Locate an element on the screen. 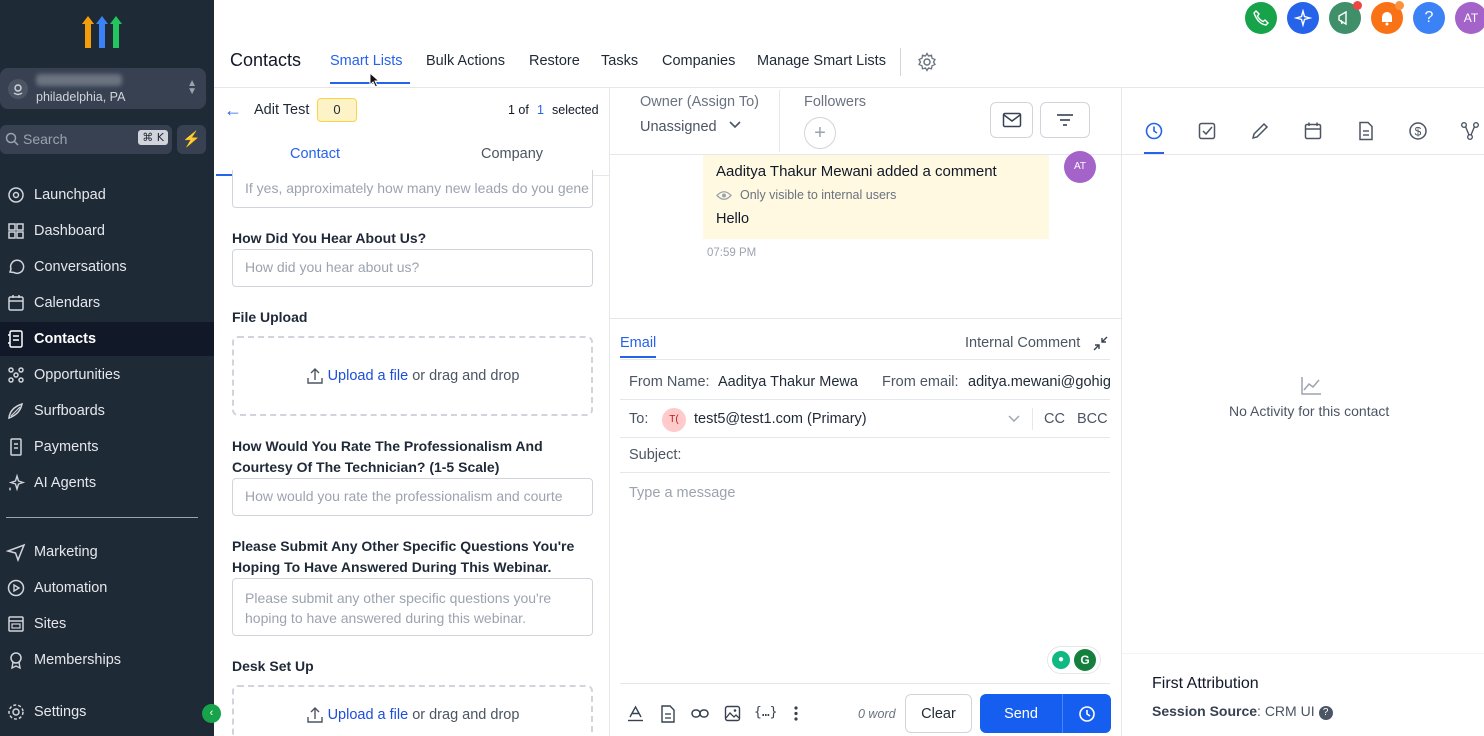 The height and width of the screenshot is (736, 1484). tab-companies: Companies is located at coordinates (698, 61).